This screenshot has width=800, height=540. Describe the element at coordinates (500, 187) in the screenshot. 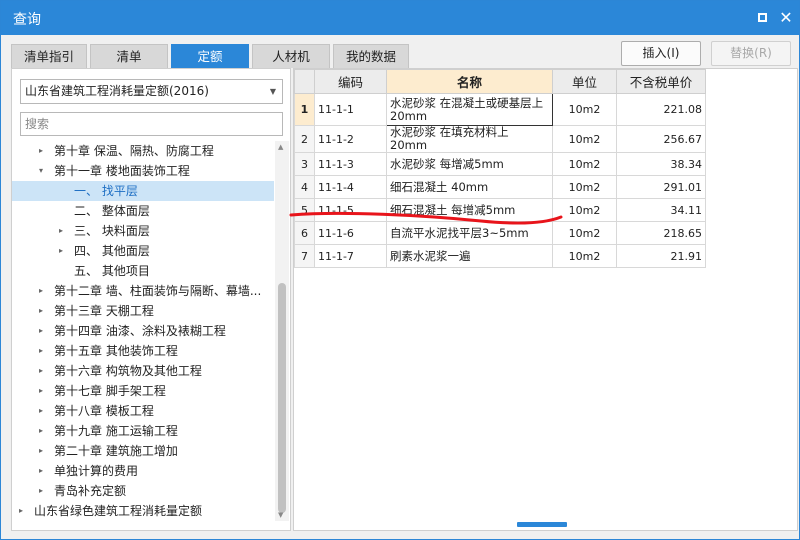

I see `table-row: 4 11-1-4 细石混凝土 40mm 10m2 291.01` at that location.